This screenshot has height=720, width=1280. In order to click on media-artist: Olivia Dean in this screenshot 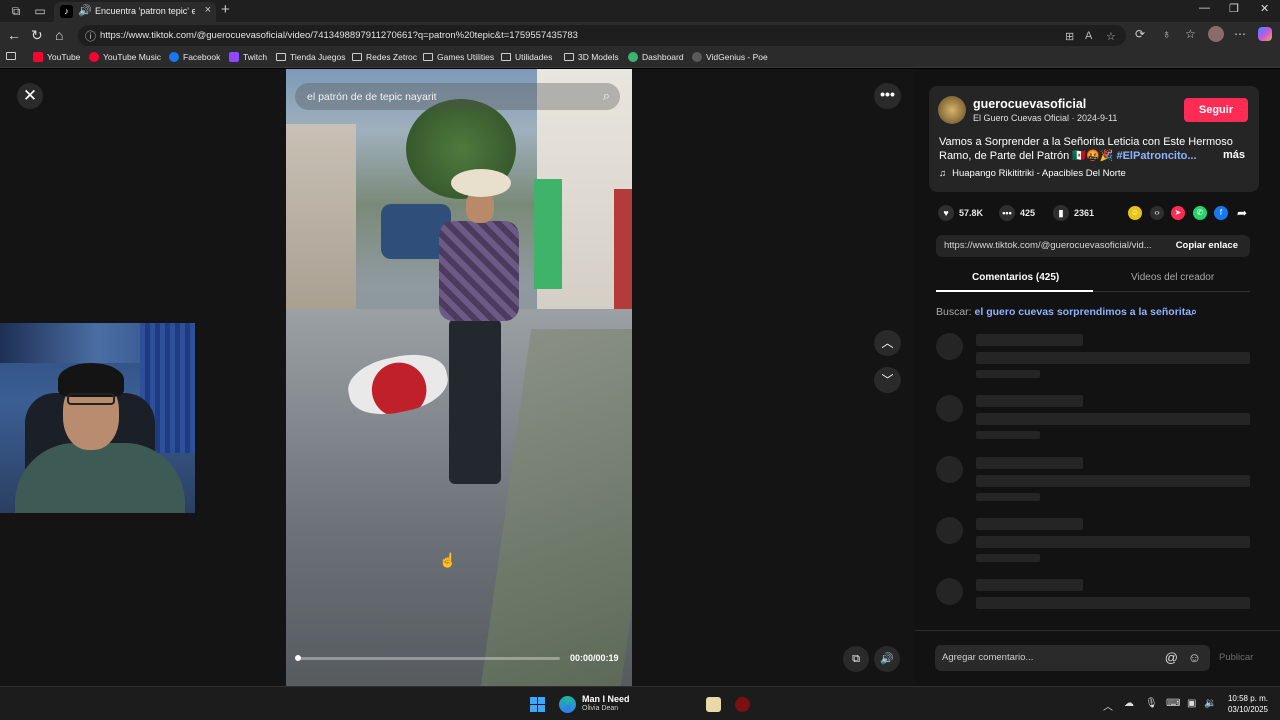, I will do `click(600, 708)`.